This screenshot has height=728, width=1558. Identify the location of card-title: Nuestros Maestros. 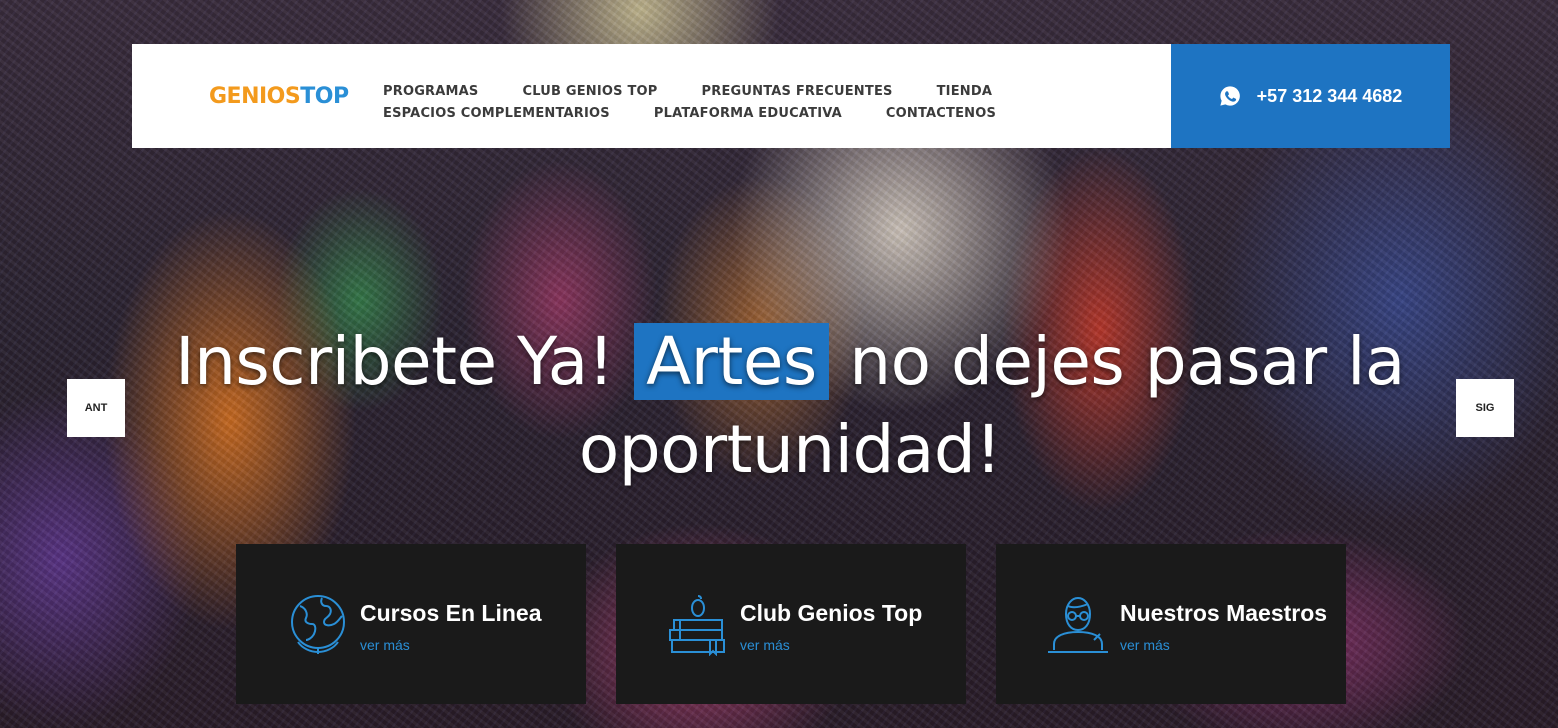
(1224, 613).